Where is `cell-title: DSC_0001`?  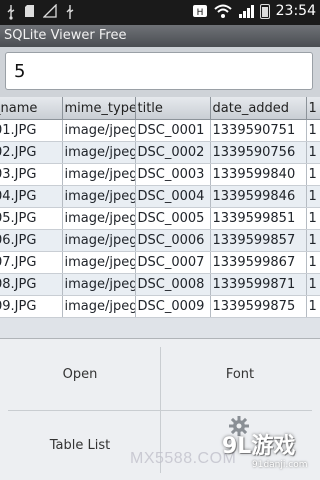
cell-title: DSC_0001 is located at coordinates (173, 130).